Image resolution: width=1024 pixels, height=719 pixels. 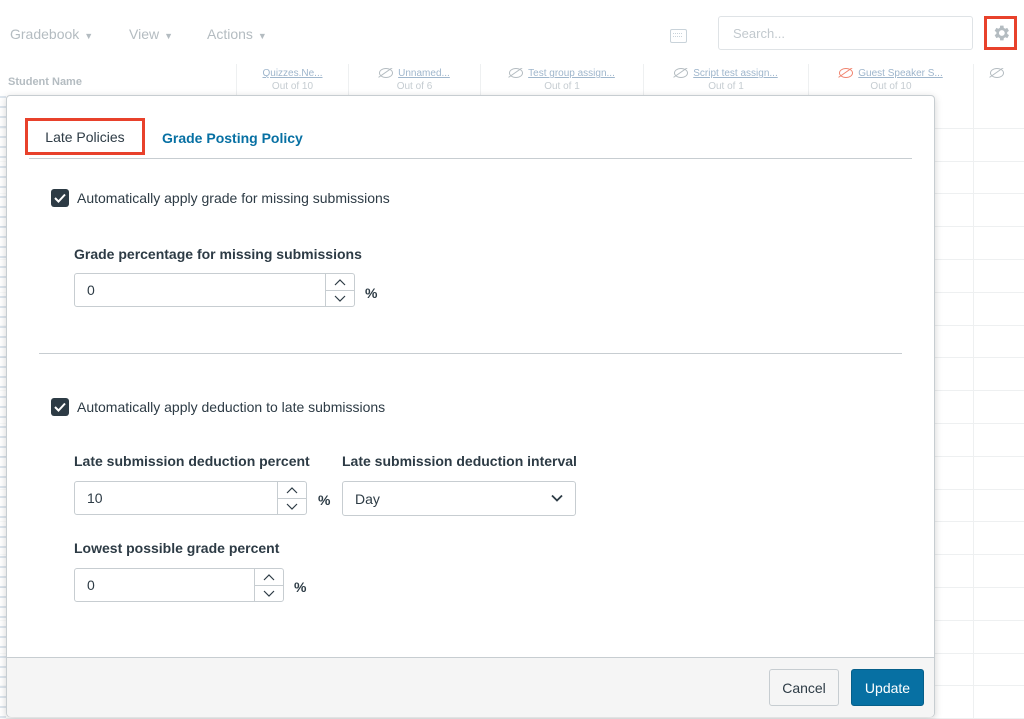 What do you see at coordinates (678, 36) in the screenshot?
I see `keyboard-icon` at bounding box center [678, 36].